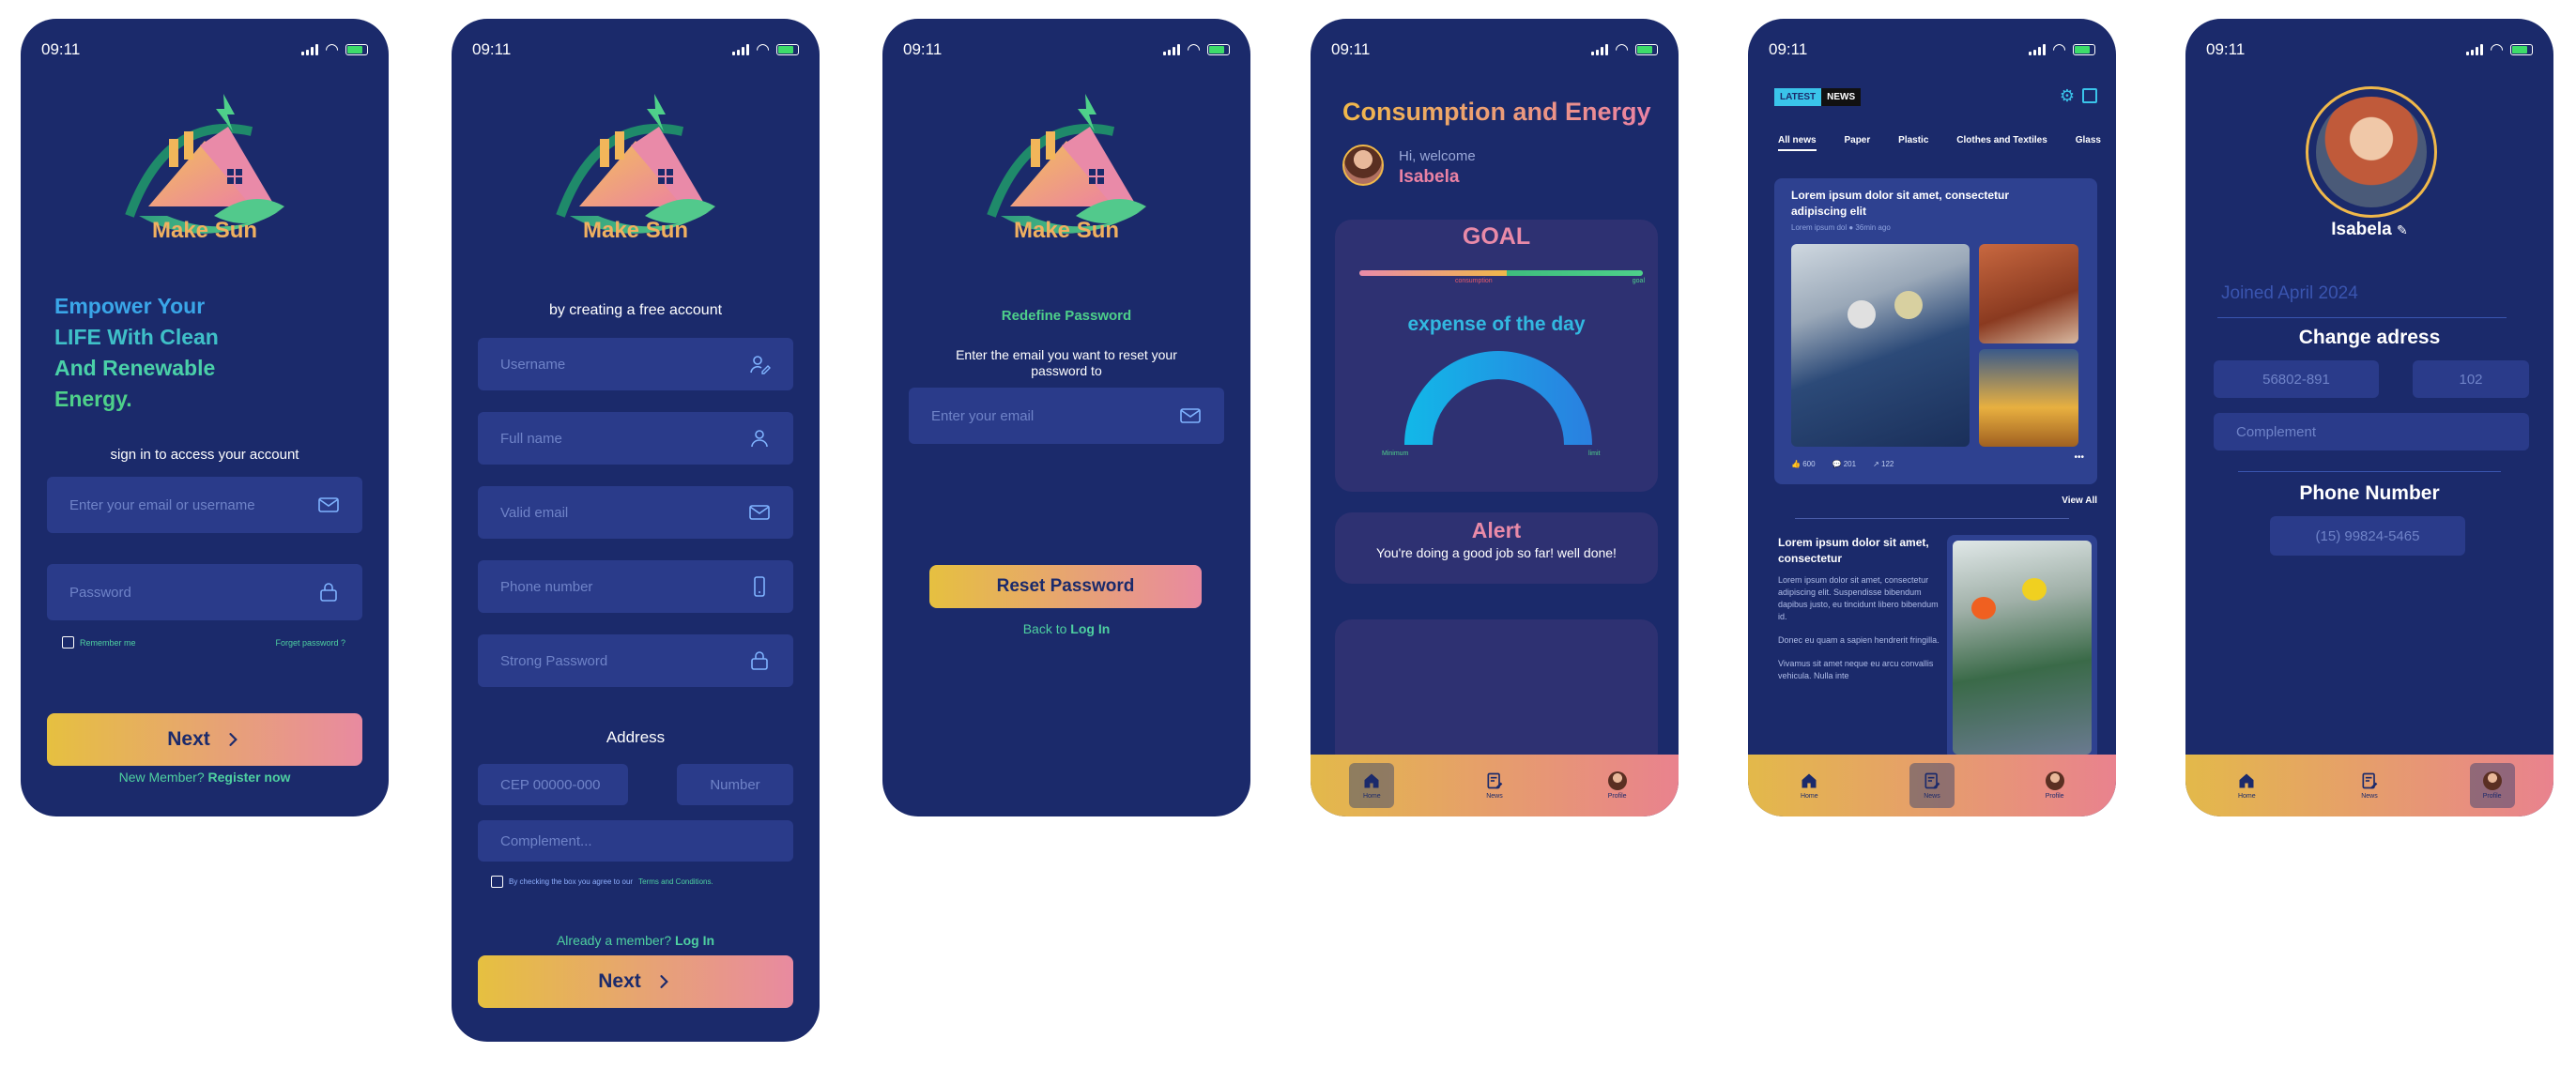 The height and width of the screenshot is (1068, 2576). What do you see at coordinates (205, 230) in the screenshot?
I see `brand-name: Make Sun` at bounding box center [205, 230].